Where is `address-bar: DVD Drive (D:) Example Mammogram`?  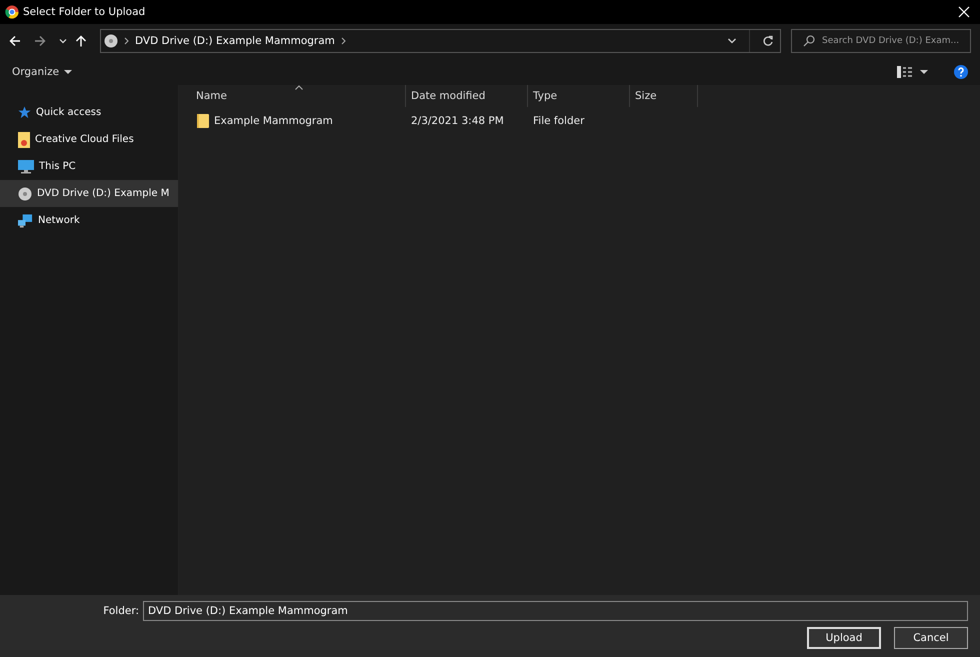
address-bar: DVD Drive (D:) Example Mammogram is located at coordinates (440, 41).